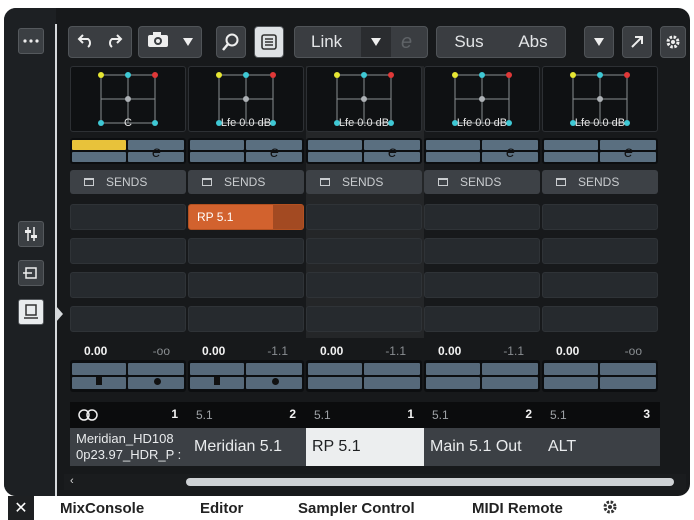 Image resolution: width=694 pixels, height=520 pixels. Describe the element at coordinates (365, 447) in the screenshot. I see `channel-name: RP 5.1` at that location.